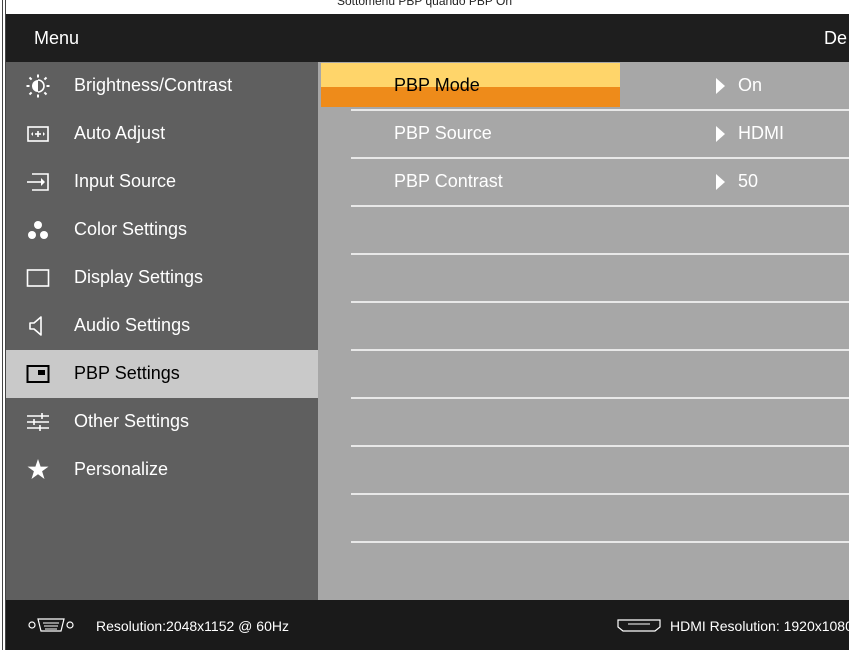  What do you see at coordinates (448, 181) in the screenshot?
I see `option-label: PBP Contrast` at bounding box center [448, 181].